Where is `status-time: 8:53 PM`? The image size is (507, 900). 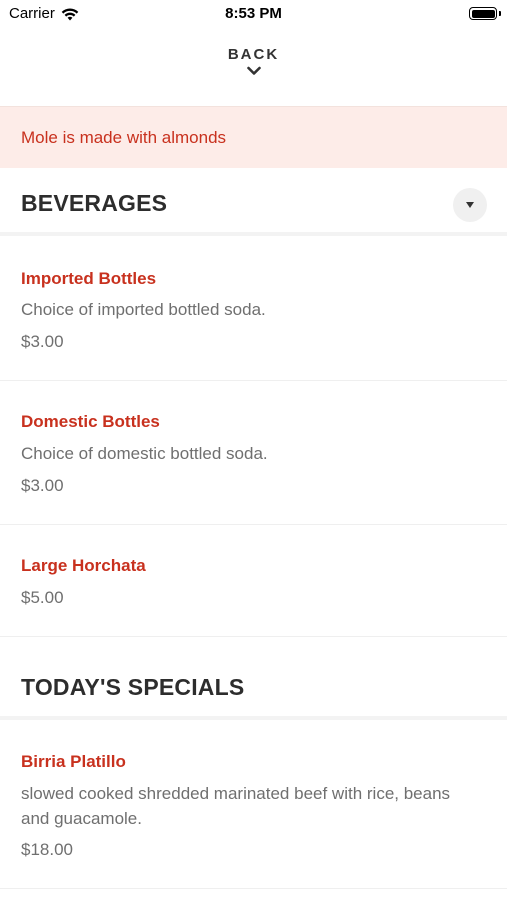
status-time: 8:53 PM is located at coordinates (253, 13).